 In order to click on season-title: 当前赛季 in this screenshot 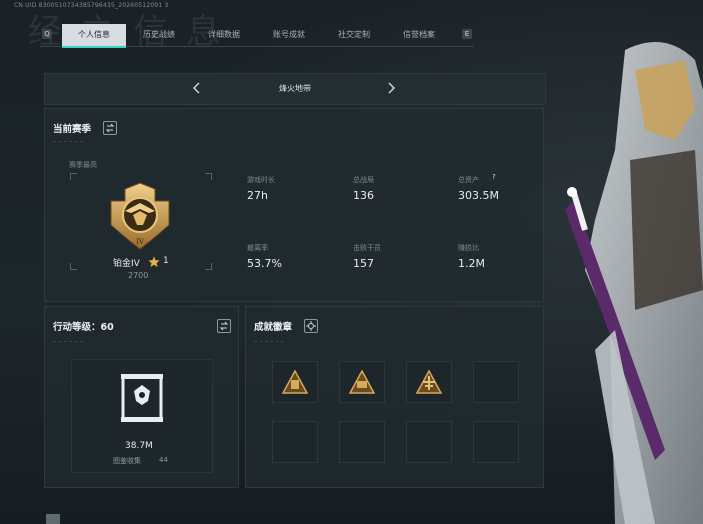, I will do `click(72, 129)`.